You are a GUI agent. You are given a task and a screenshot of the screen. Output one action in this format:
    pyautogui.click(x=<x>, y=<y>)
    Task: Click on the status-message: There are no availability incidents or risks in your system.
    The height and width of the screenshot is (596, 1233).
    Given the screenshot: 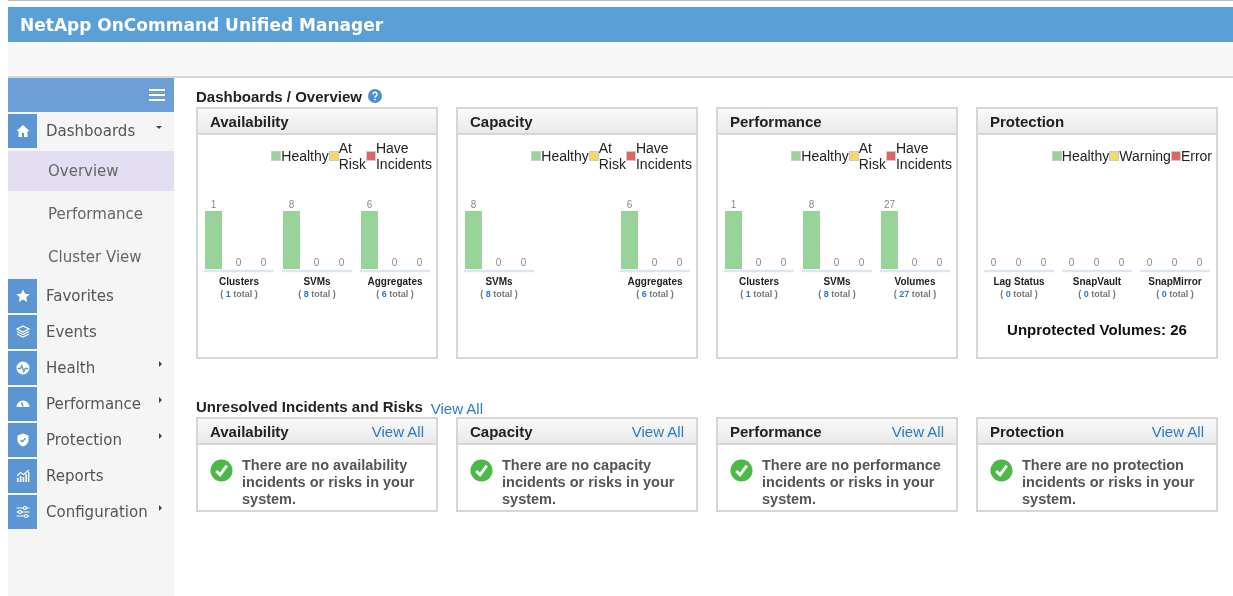 What is the action you would take?
    pyautogui.click(x=329, y=482)
    